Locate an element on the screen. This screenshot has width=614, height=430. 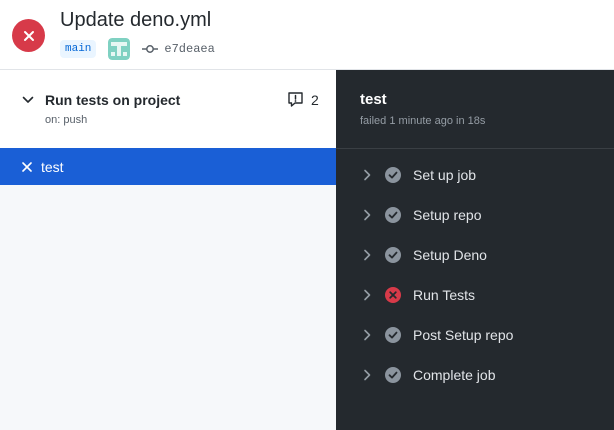
run-title: Update deno.yml is located at coordinates (136, 20).